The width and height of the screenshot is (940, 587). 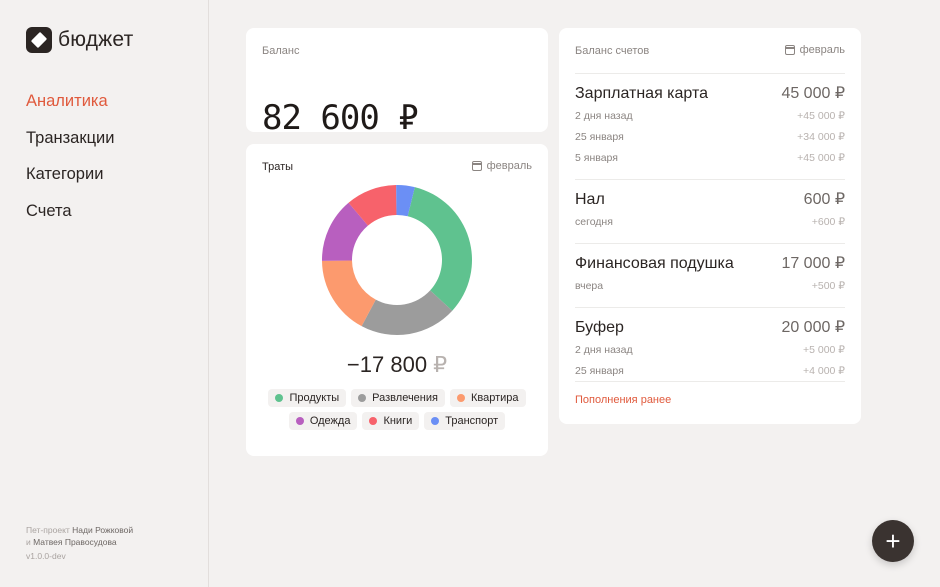 What do you see at coordinates (642, 93) in the screenshot?
I see `account-name: Зарплатная карта` at bounding box center [642, 93].